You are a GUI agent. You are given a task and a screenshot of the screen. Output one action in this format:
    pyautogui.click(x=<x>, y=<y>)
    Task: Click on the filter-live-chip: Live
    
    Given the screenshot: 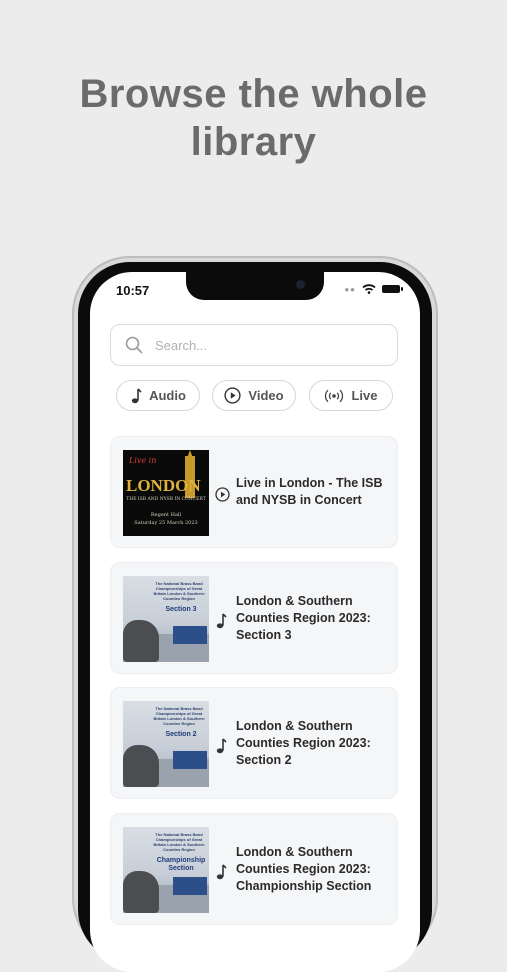 What is the action you would take?
    pyautogui.click(x=351, y=395)
    